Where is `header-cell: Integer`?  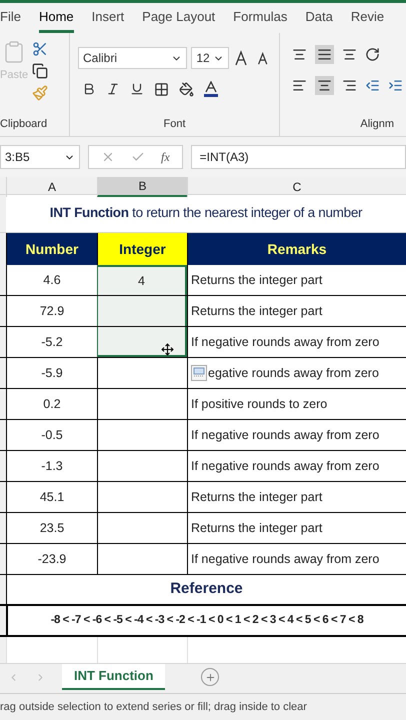
header-cell: Integer is located at coordinates (142, 249).